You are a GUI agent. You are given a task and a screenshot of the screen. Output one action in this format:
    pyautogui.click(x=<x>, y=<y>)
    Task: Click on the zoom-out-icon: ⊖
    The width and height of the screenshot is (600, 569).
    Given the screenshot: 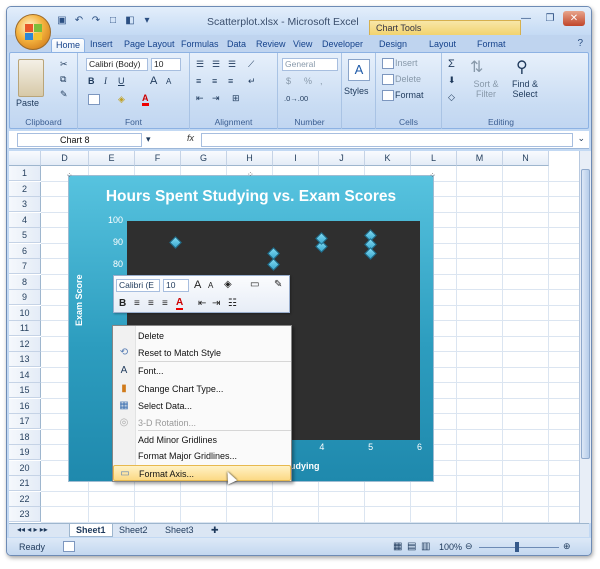 What is the action you would take?
    pyautogui.click(x=469, y=546)
    